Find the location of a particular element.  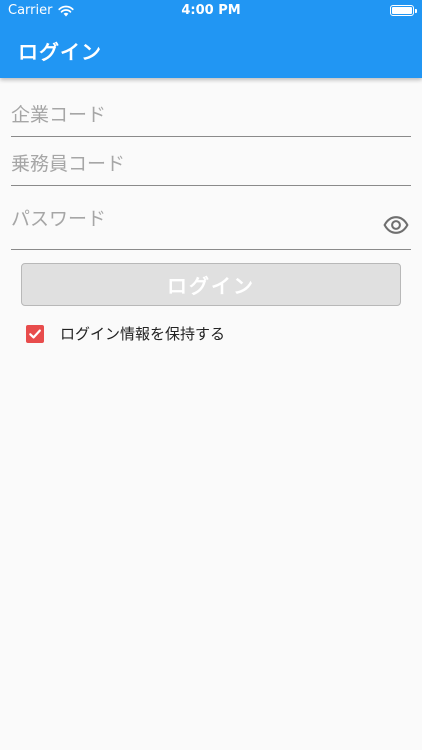

company-code-input is located at coordinates (211, 115).